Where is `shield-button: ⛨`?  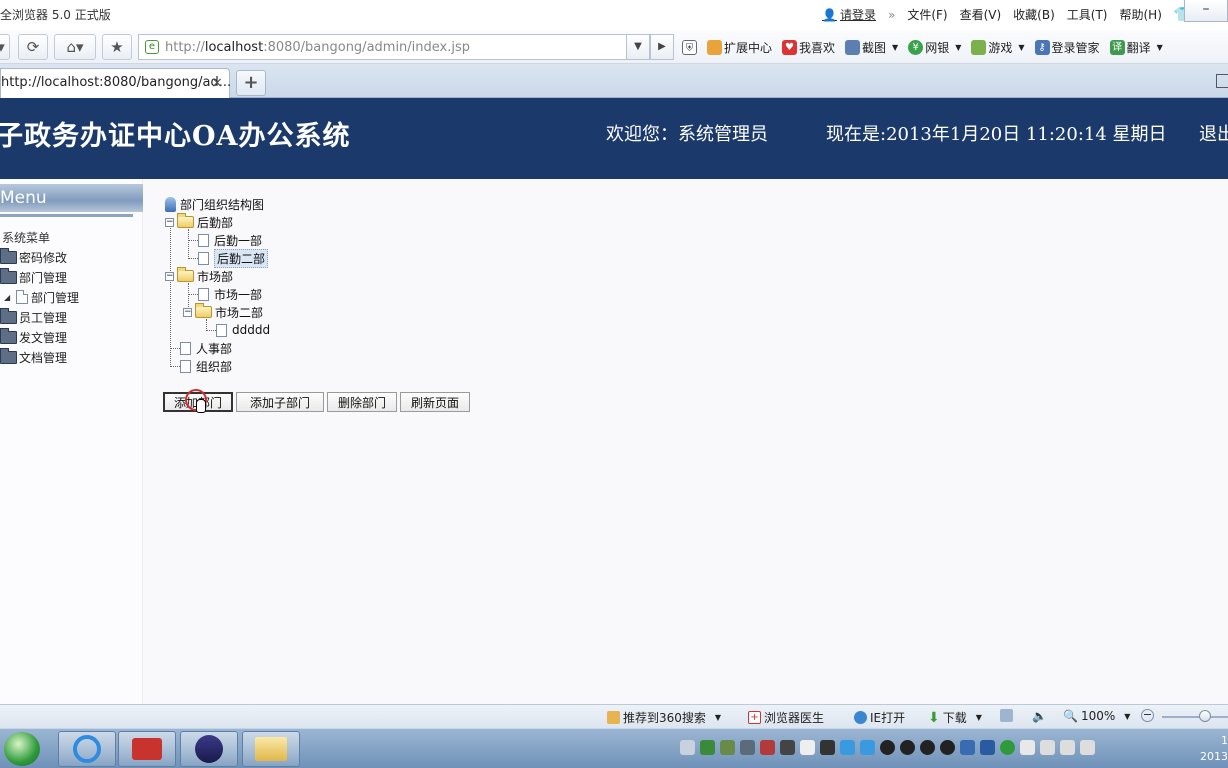 shield-button: ⛨ is located at coordinates (689, 47).